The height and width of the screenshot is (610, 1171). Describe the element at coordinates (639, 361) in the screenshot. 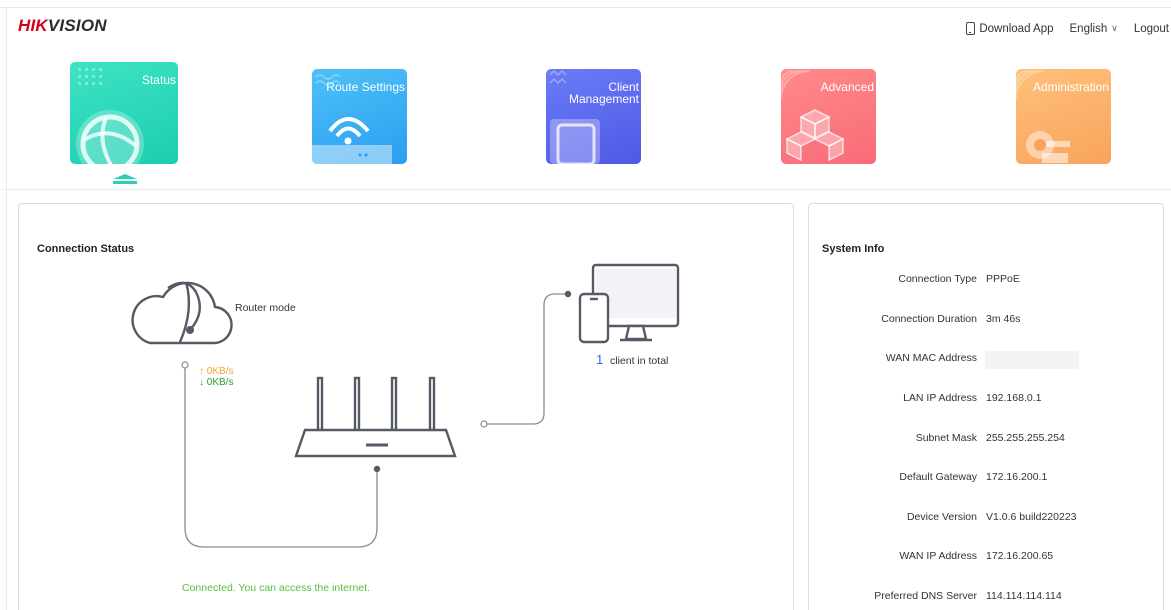

I see `client-count-label: client in total` at that location.